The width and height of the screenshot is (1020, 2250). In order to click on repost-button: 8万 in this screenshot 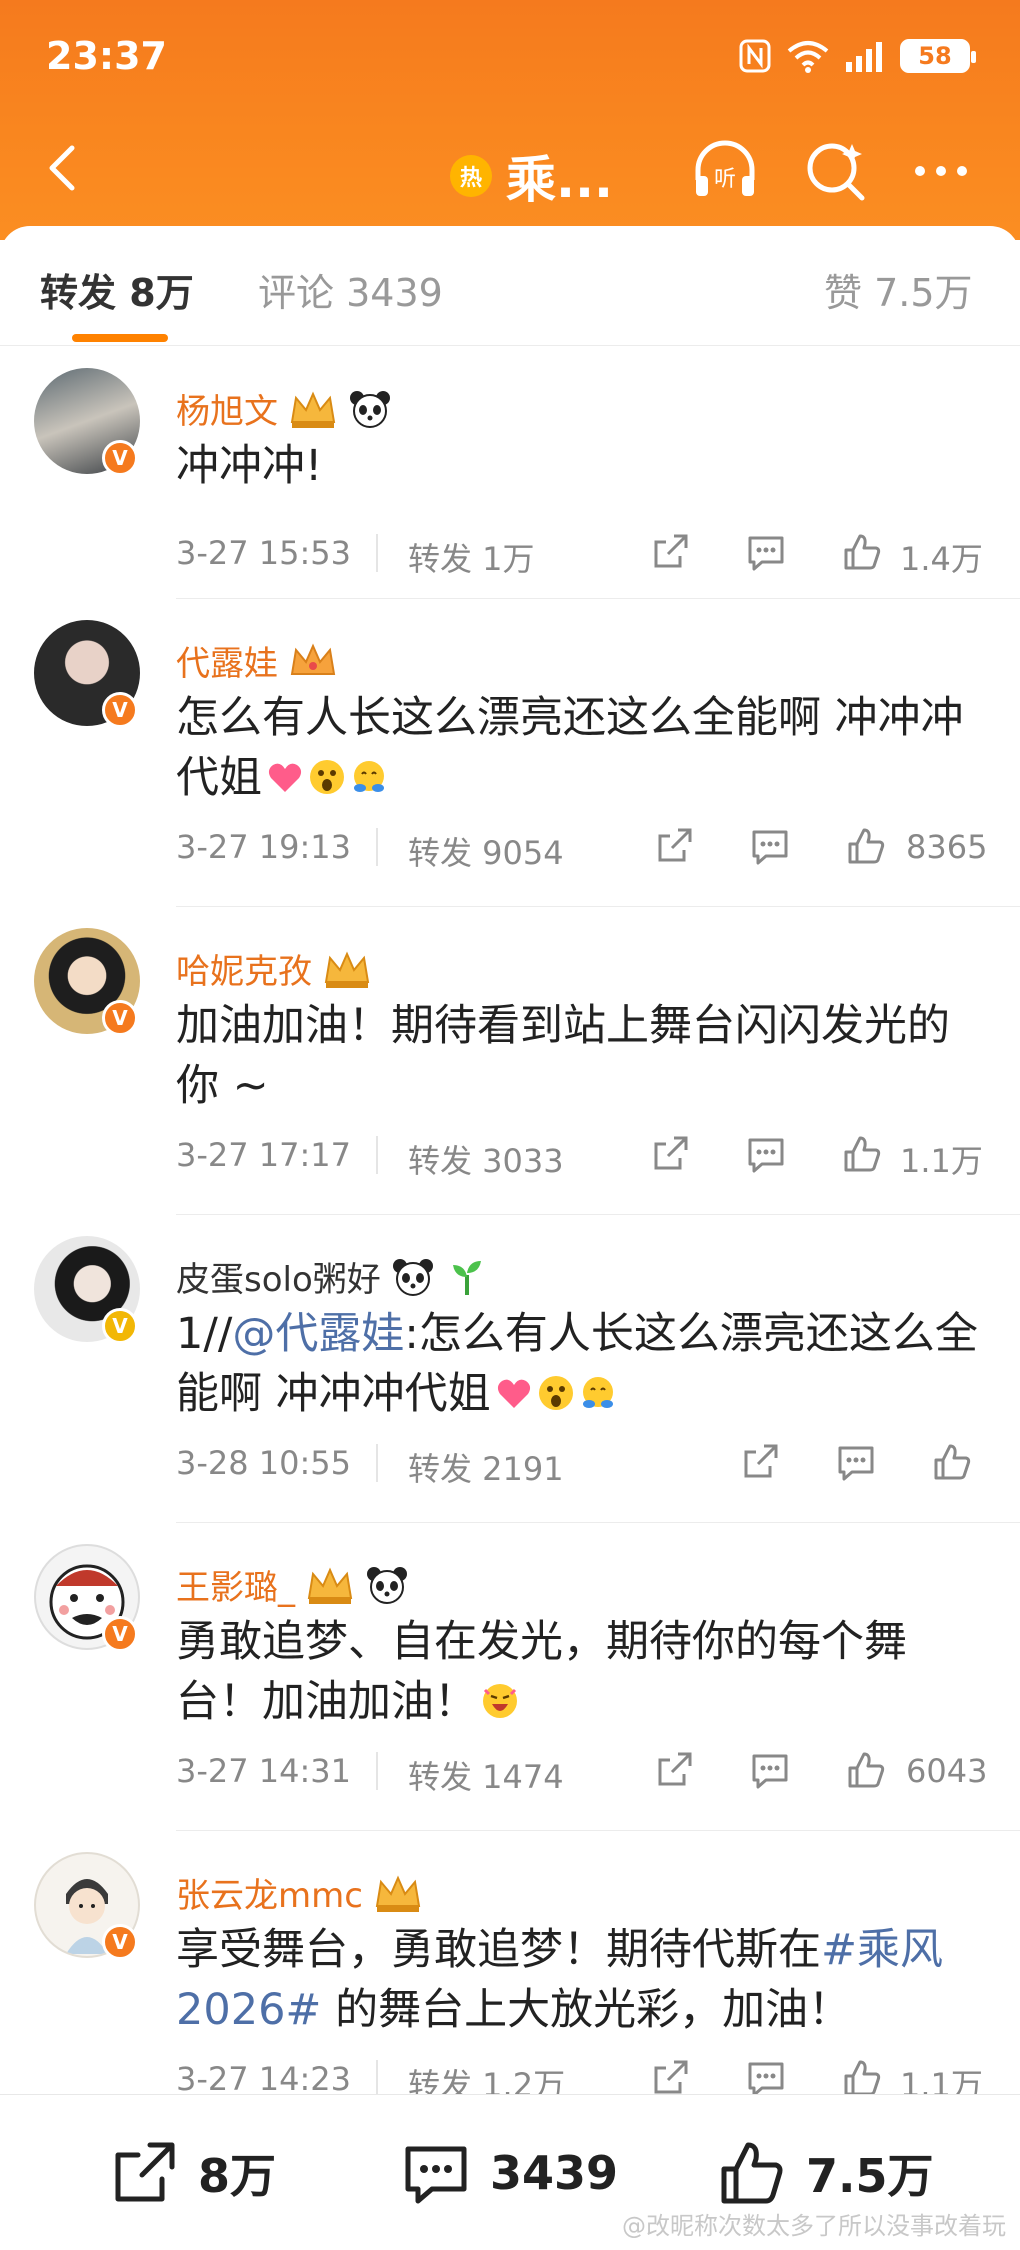, I will do `click(192, 2173)`.